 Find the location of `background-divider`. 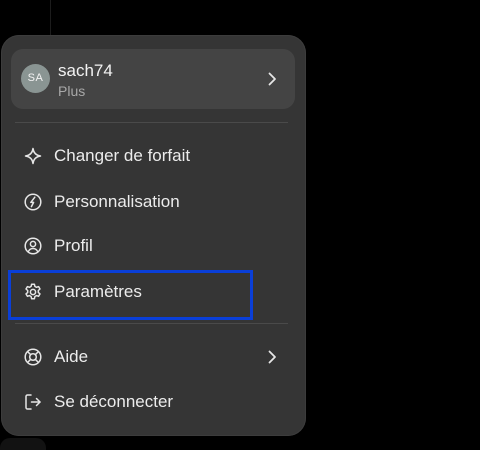

background-divider is located at coordinates (50, 18).